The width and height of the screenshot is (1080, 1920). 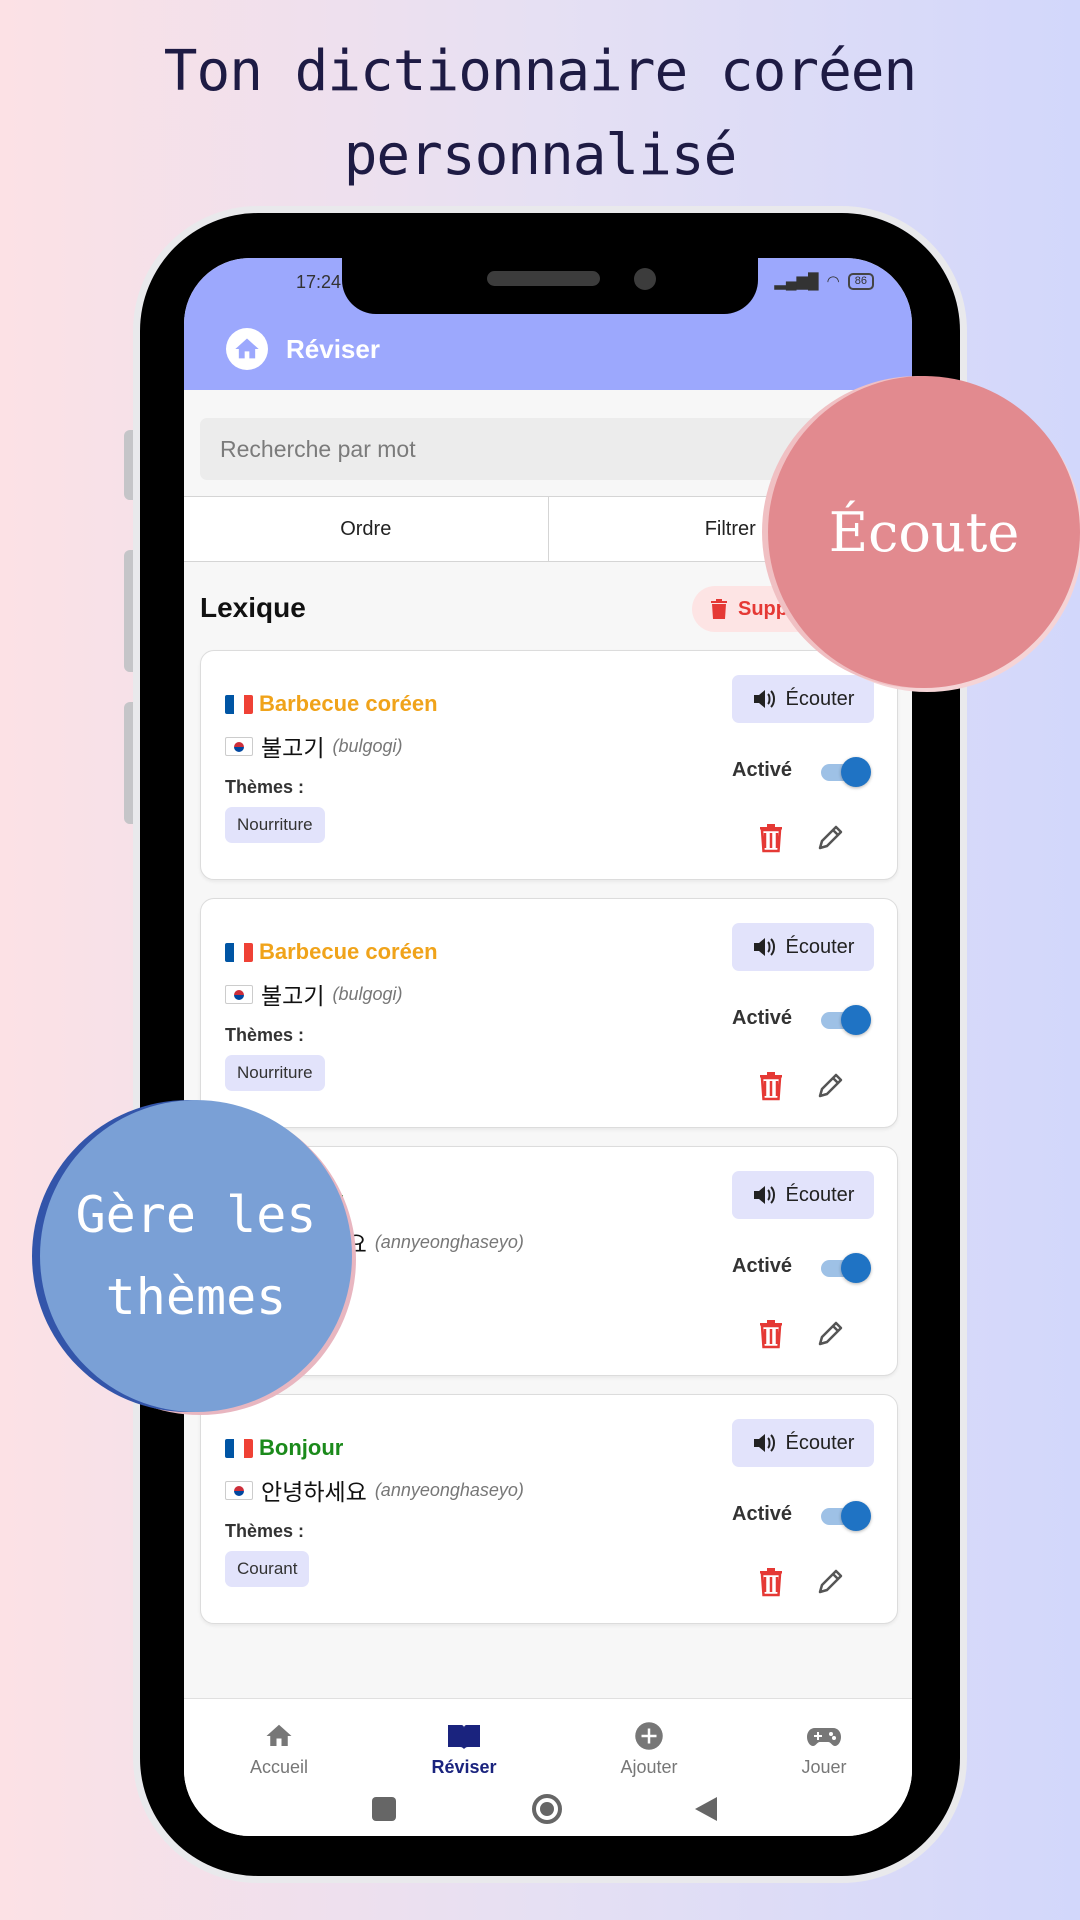 What do you see at coordinates (130, 763) in the screenshot?
I see `phone-button-volume-down` at bounding box center [130, 763].